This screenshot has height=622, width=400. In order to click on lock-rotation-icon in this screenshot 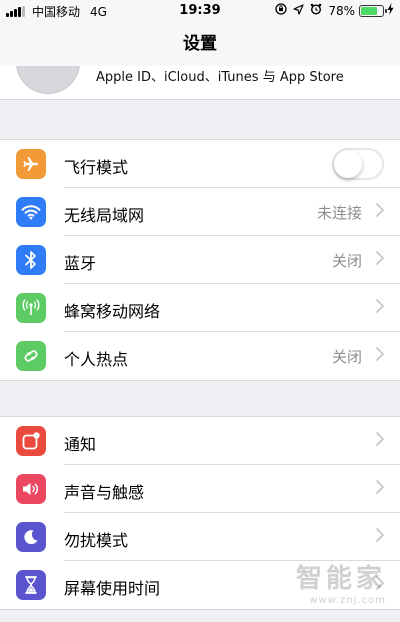, I will do `click(281, 10)`.